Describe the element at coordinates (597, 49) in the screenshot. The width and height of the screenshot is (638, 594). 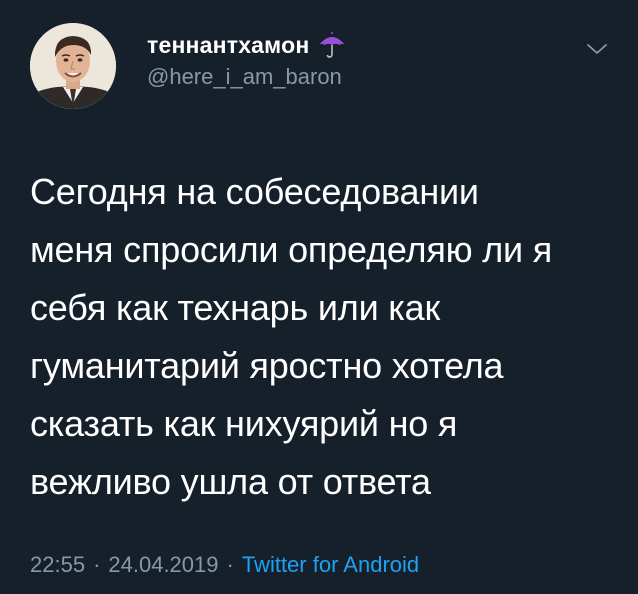
I see `chevron-down-icon` at that location.